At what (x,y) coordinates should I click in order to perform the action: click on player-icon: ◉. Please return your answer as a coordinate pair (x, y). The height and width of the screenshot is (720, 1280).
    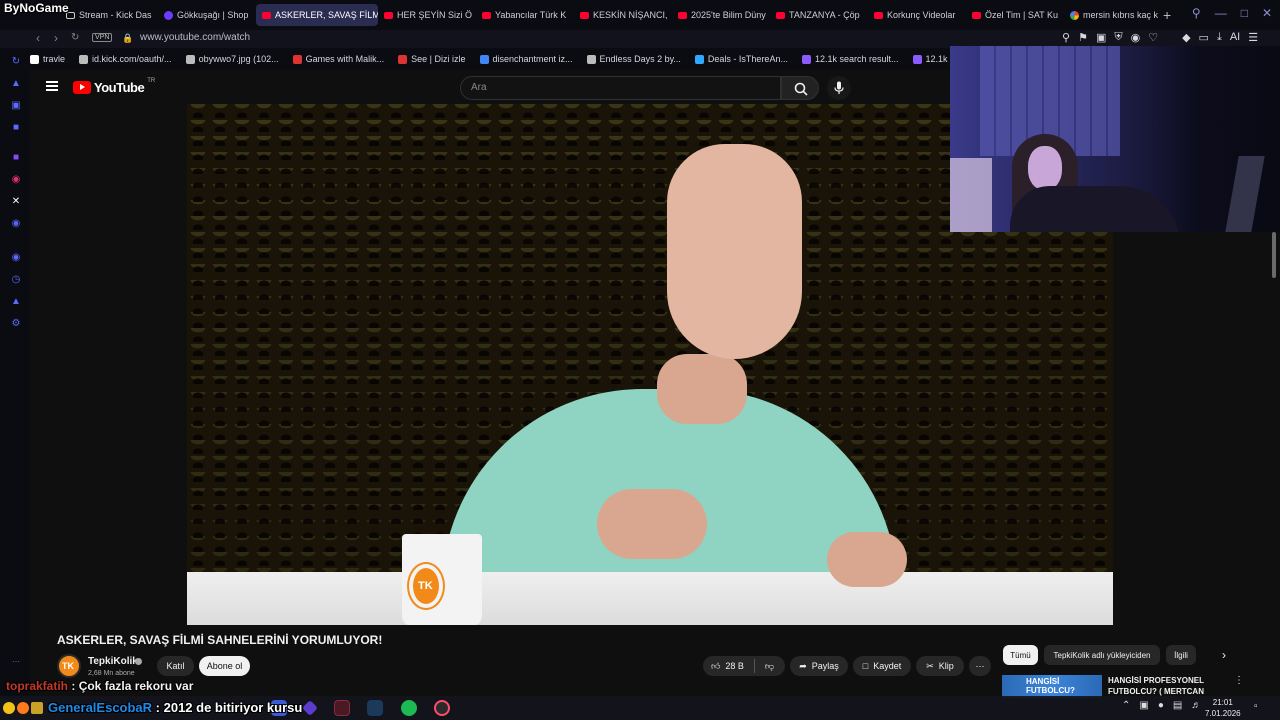
    Looking at the image, I should click on (16, 258).